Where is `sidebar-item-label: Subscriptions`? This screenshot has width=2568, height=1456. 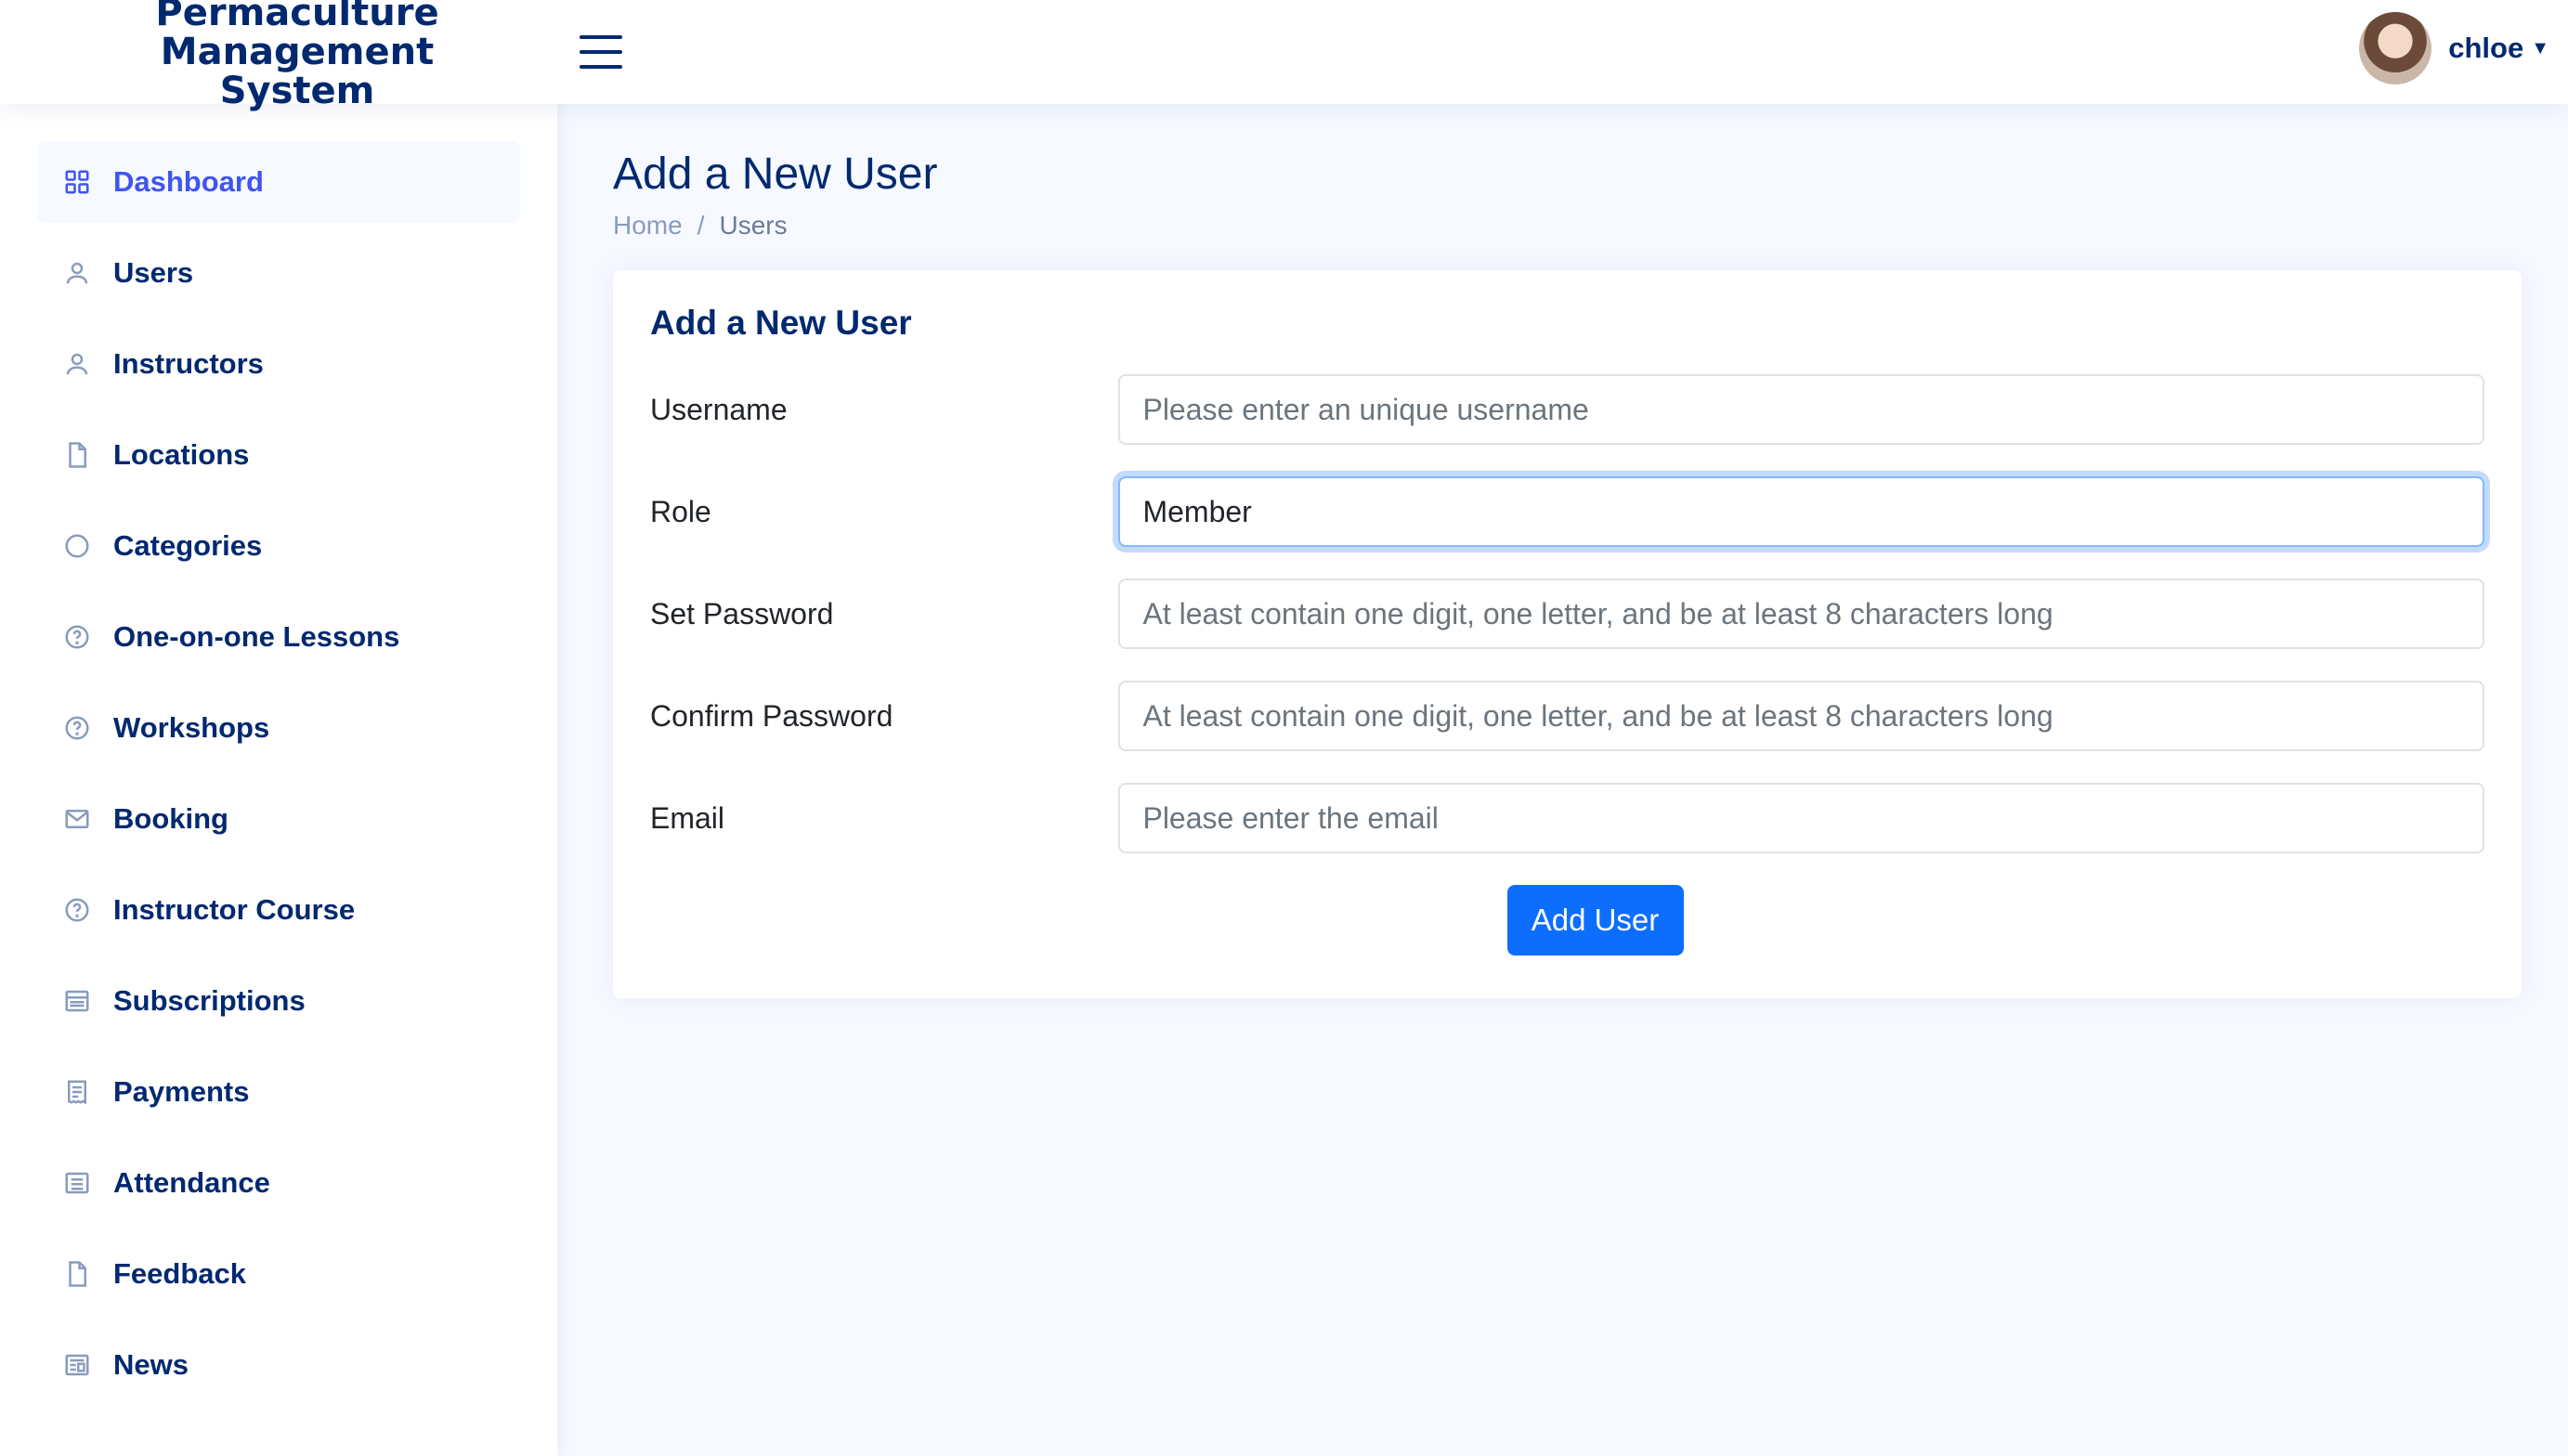 sidebar-item-label: Subscriptions is located at coordinates (209, 1000).